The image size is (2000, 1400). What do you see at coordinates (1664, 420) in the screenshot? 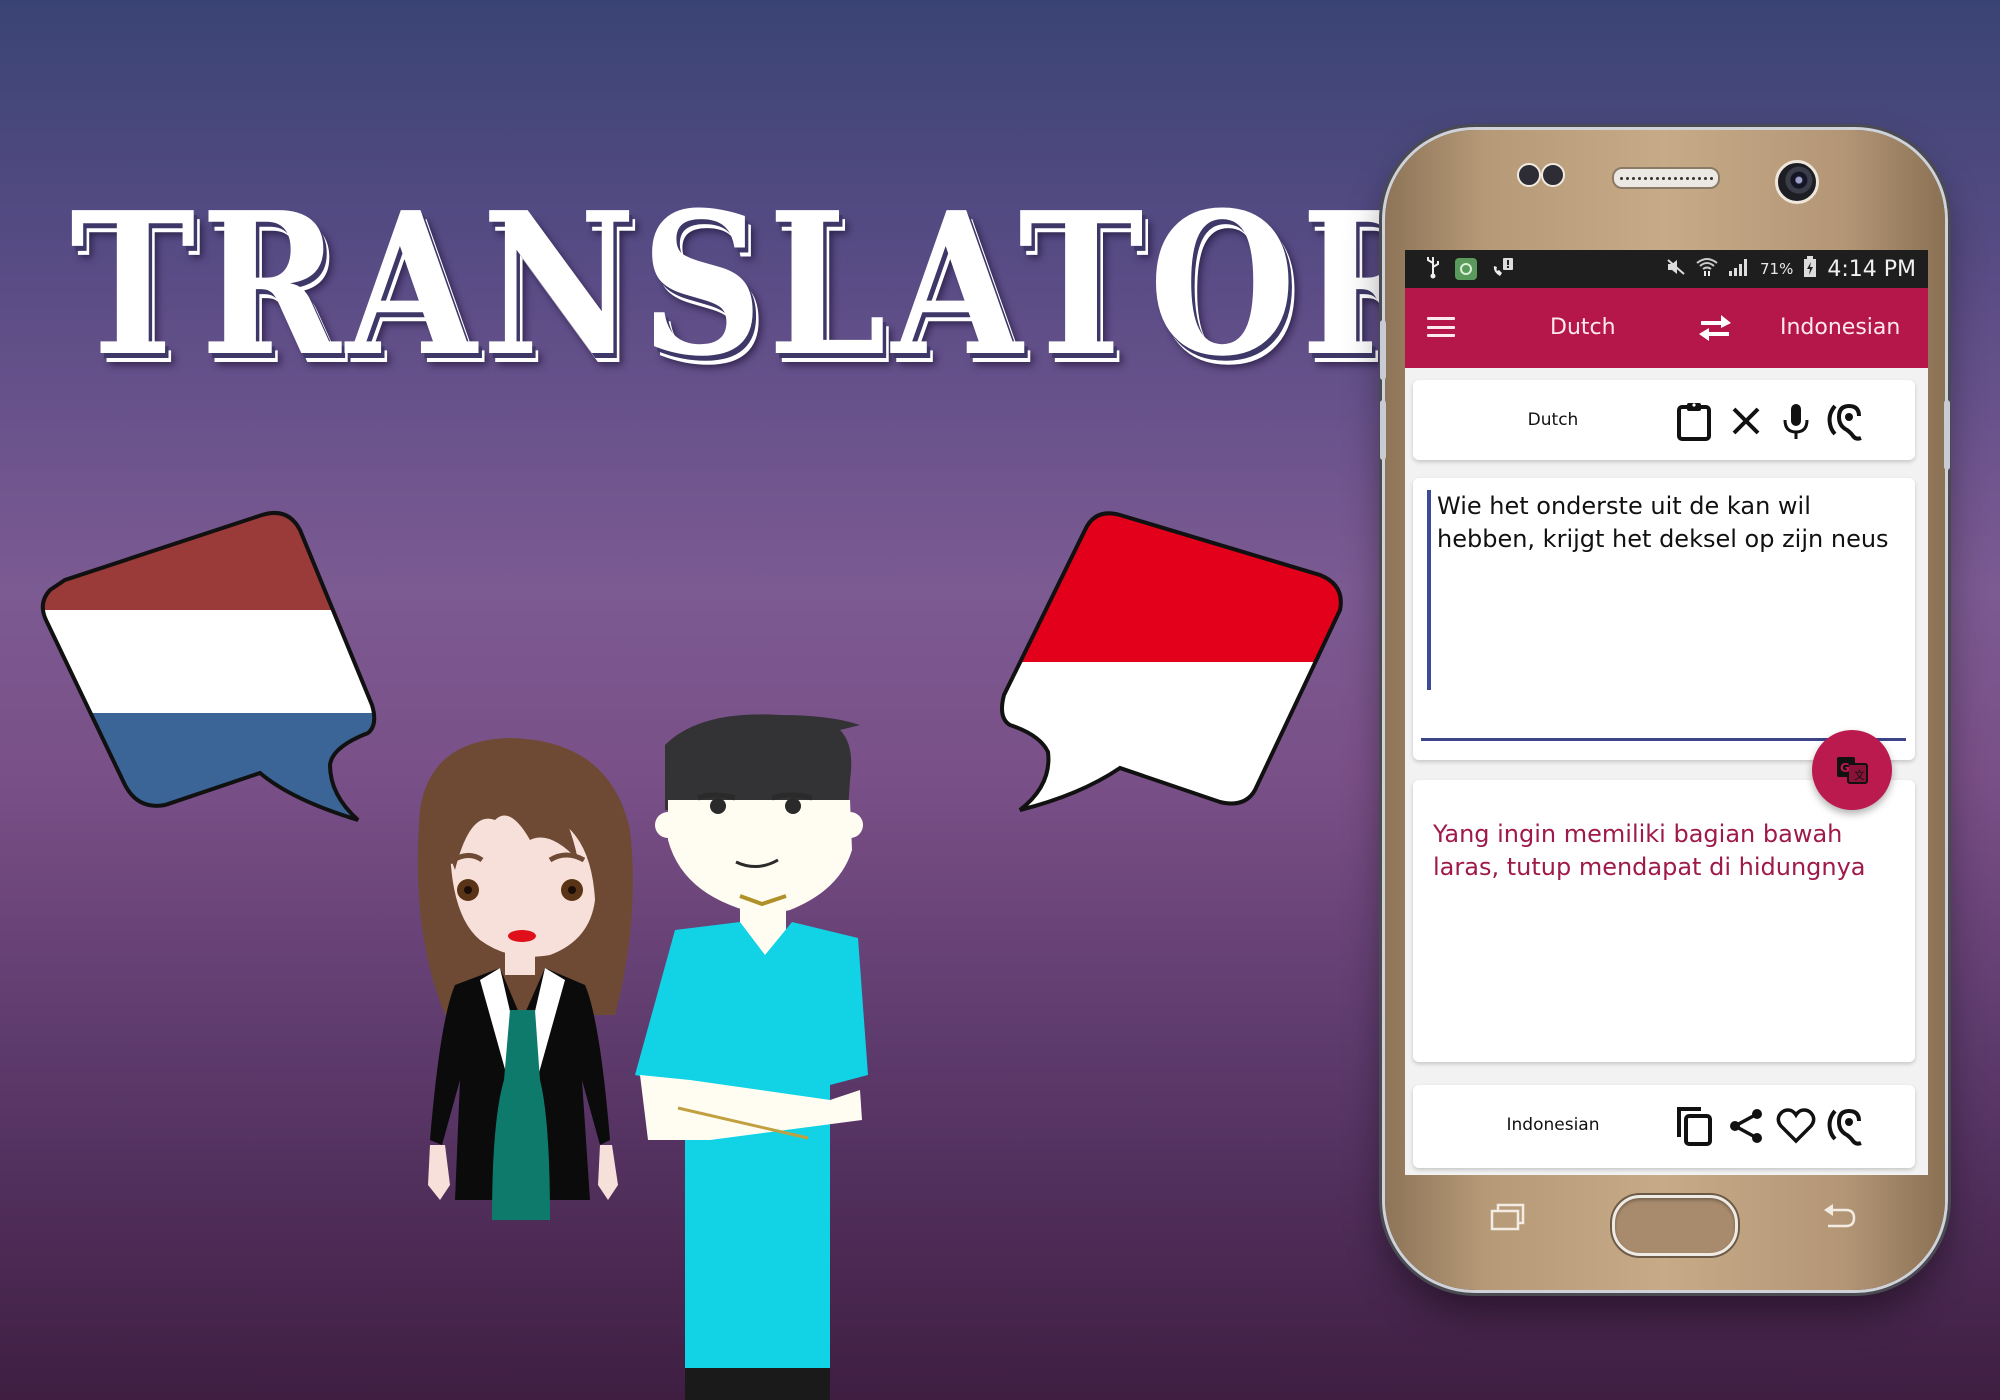
I see `source-toolbar: Dutch` at bounding box center [1664, 420].